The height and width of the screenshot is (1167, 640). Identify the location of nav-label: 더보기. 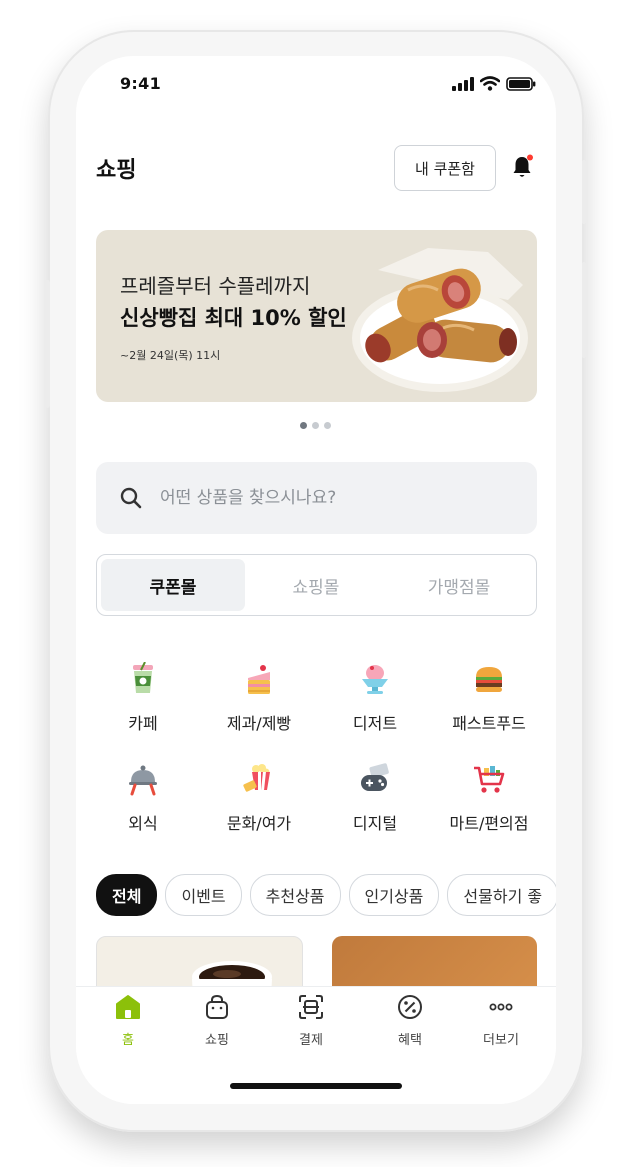
(501, 1040).